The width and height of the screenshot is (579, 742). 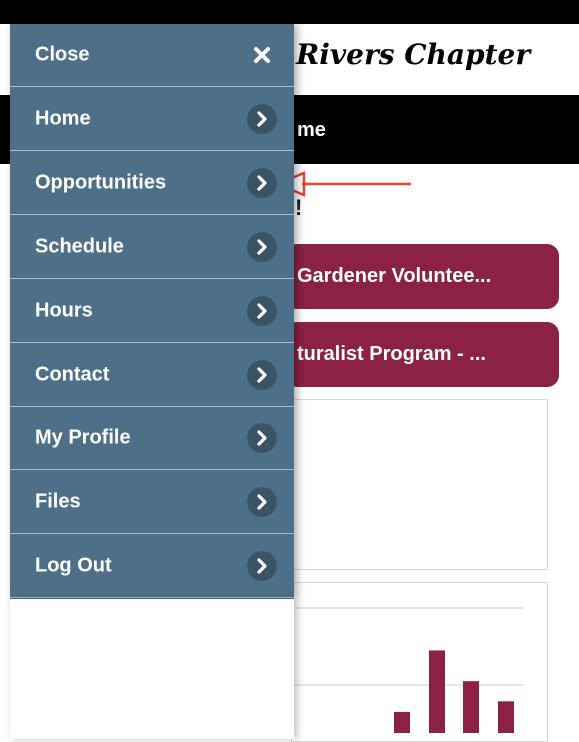 I want to click on menu-item-label: Log Out, so click(x=73, y=565).